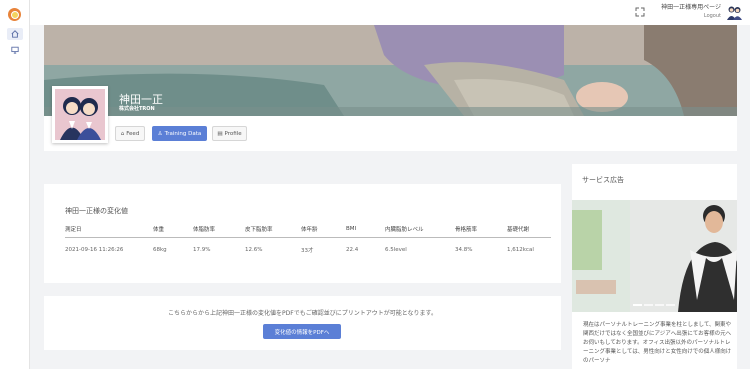  What do you see at coordinates (159, 230) in the screenshot?
I see `column-header: 体重` at bounding box center [159, 230].